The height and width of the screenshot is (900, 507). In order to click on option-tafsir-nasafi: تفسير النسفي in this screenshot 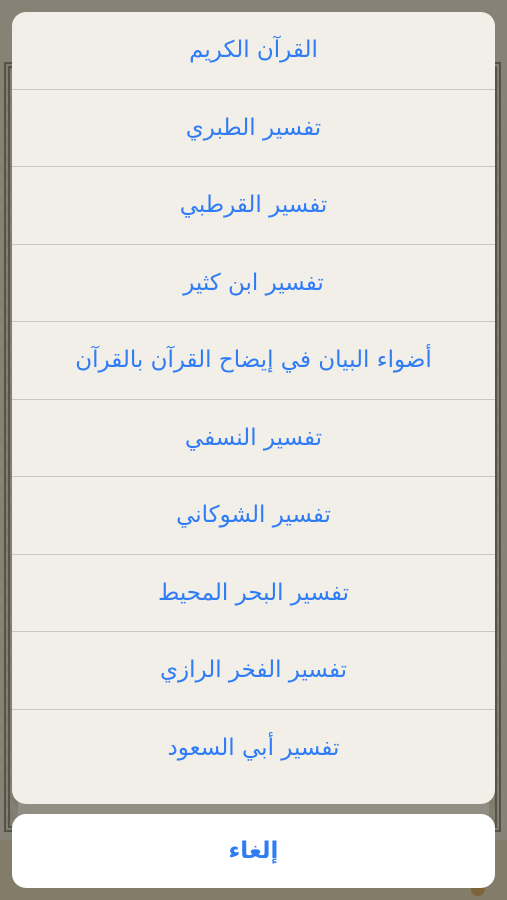, I will do `click(253, 438)`.